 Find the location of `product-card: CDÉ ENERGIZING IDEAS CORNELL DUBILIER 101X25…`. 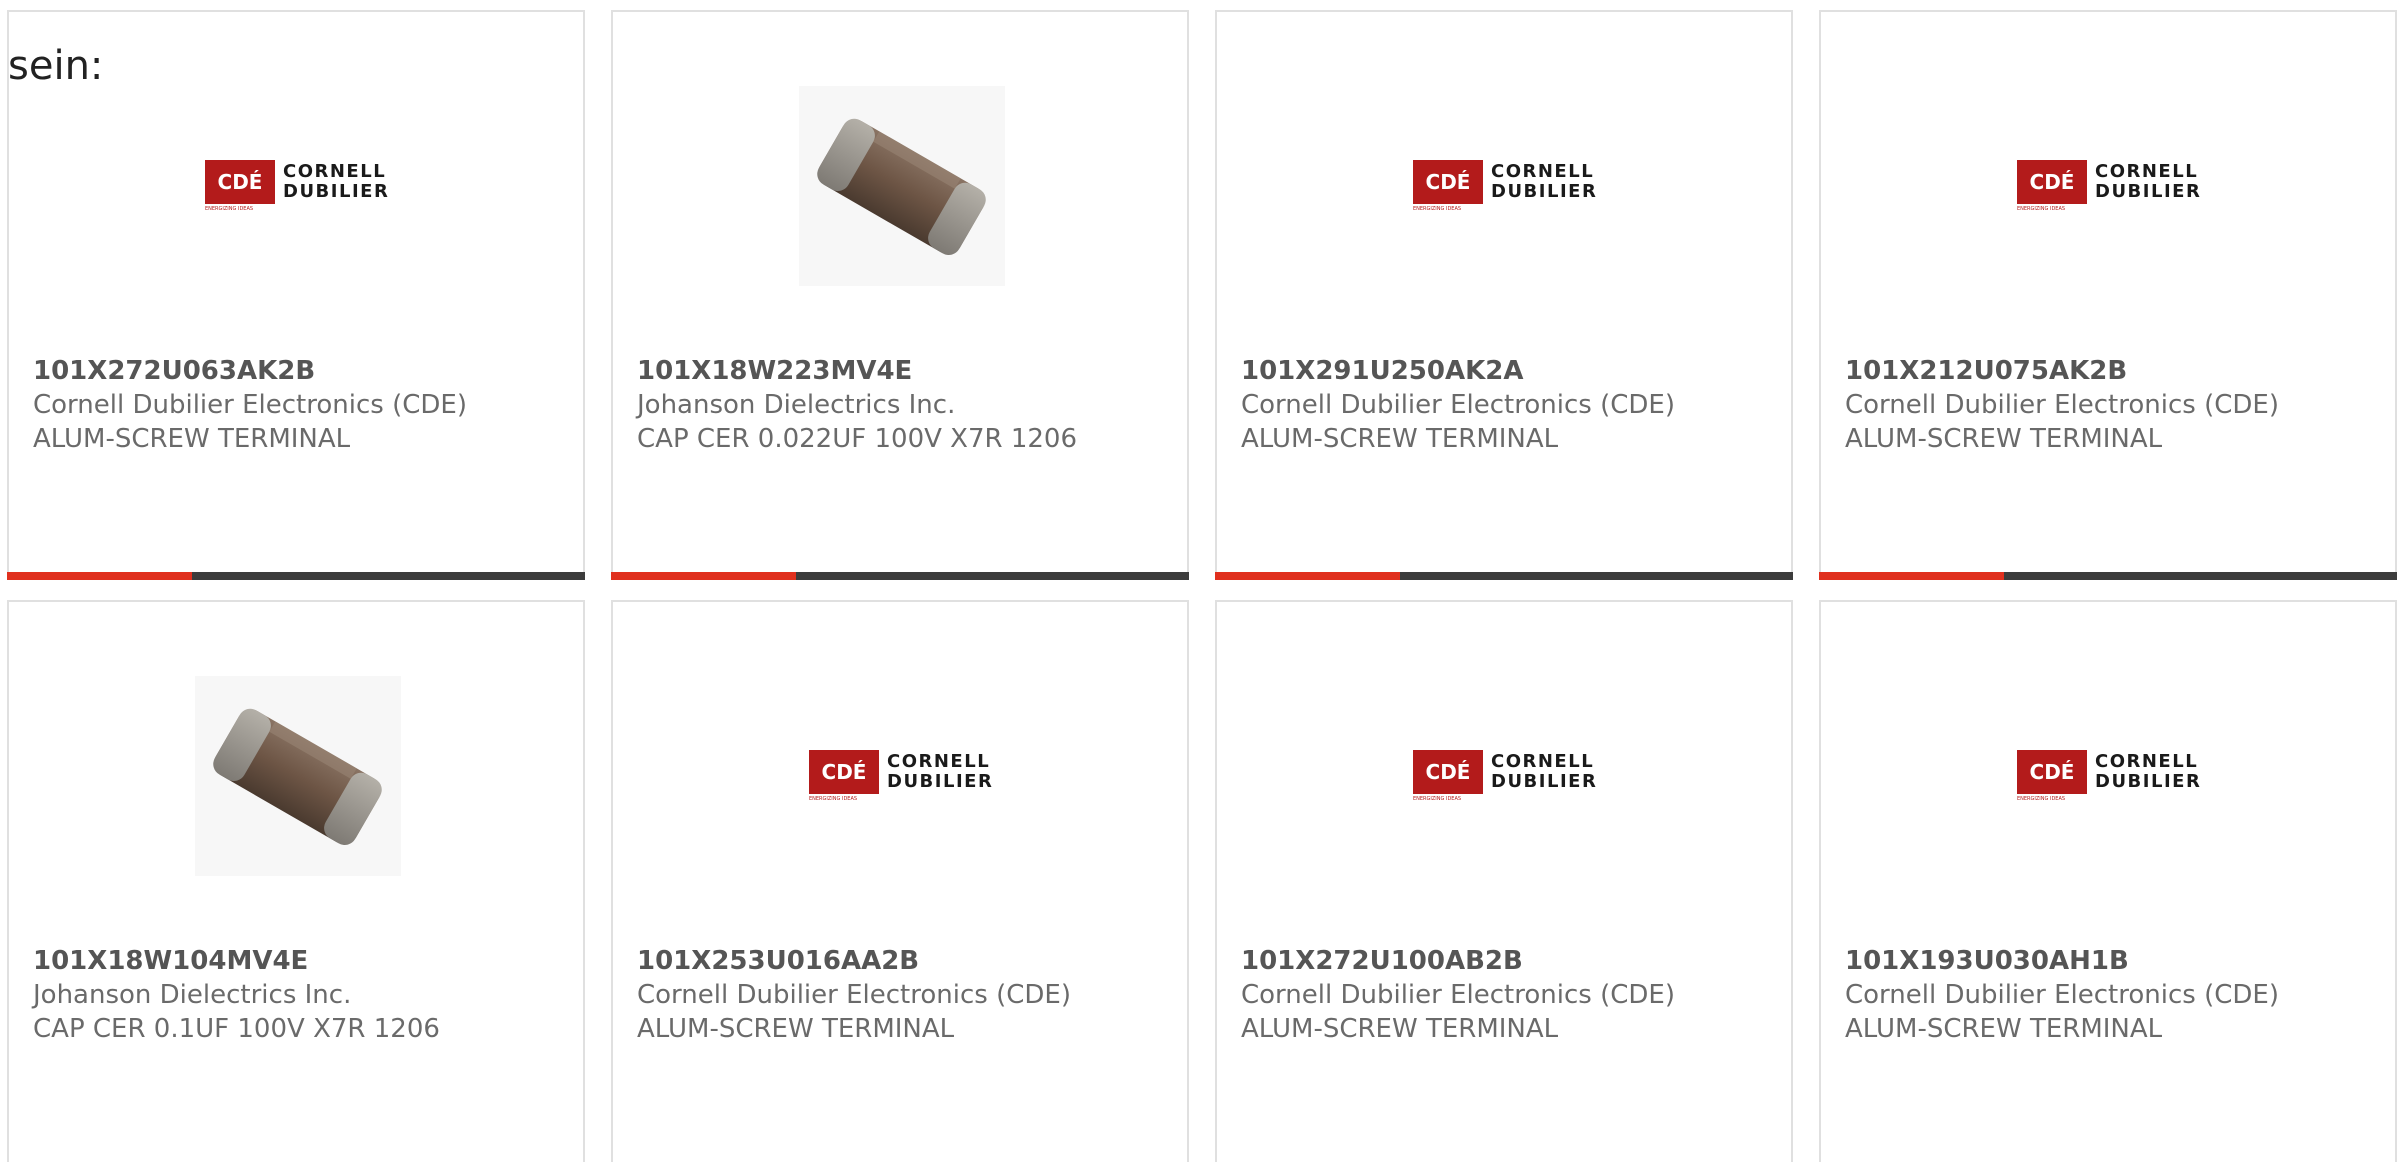

product-card: CDÉ ENERGIZING IDEAS CORNELL DUBILIER 101X25… is located at coordinates (900, 881).